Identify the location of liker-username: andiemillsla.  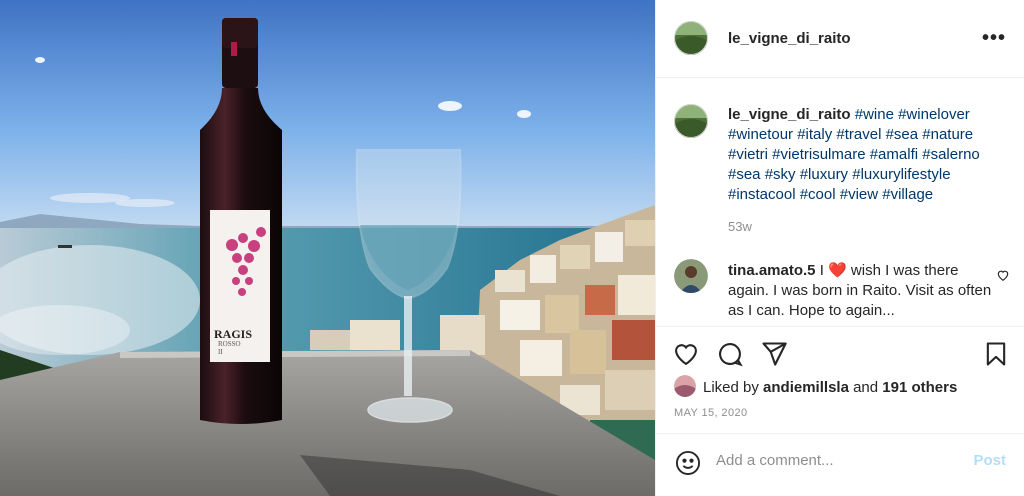
(806, 387).